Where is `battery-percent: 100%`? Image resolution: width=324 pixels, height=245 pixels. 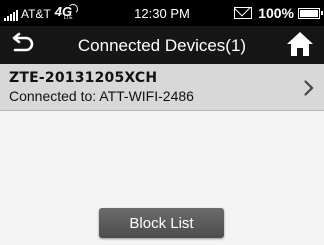
battery-percent: 100% is located at coordinates (276, 13).